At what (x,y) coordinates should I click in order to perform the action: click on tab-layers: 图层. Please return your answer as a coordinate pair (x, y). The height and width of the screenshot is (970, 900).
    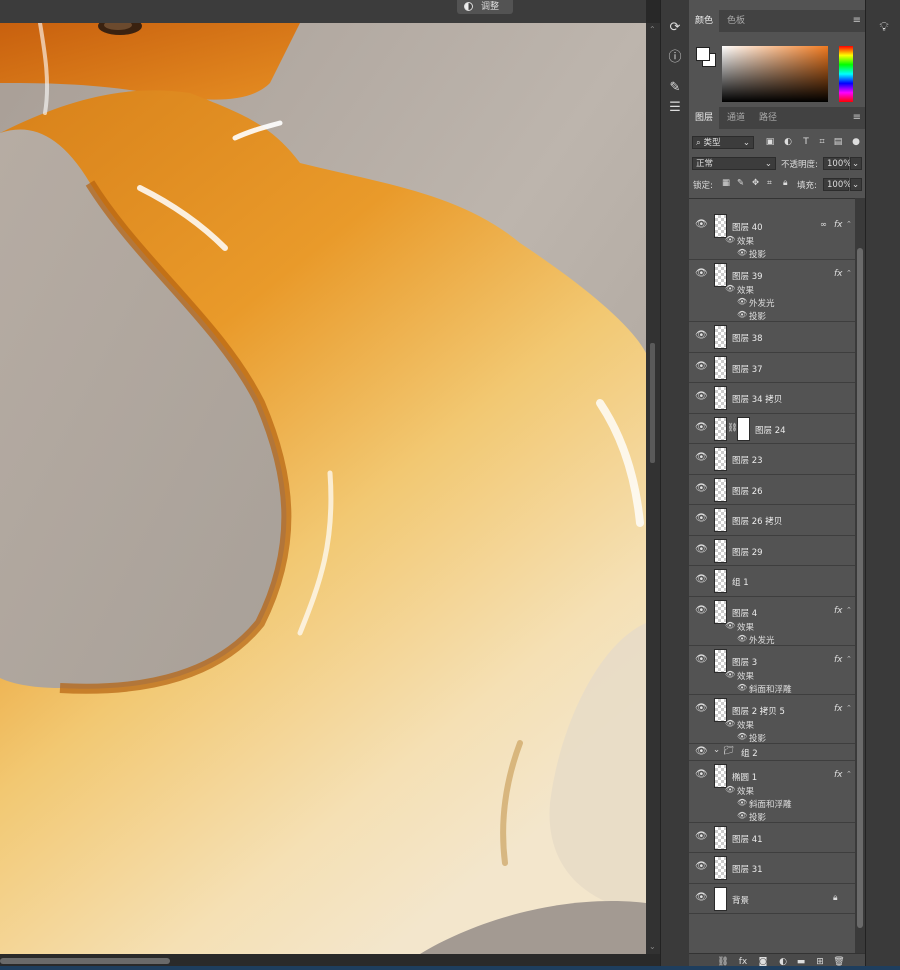
    Looking at the image, I should click on (704, 118).